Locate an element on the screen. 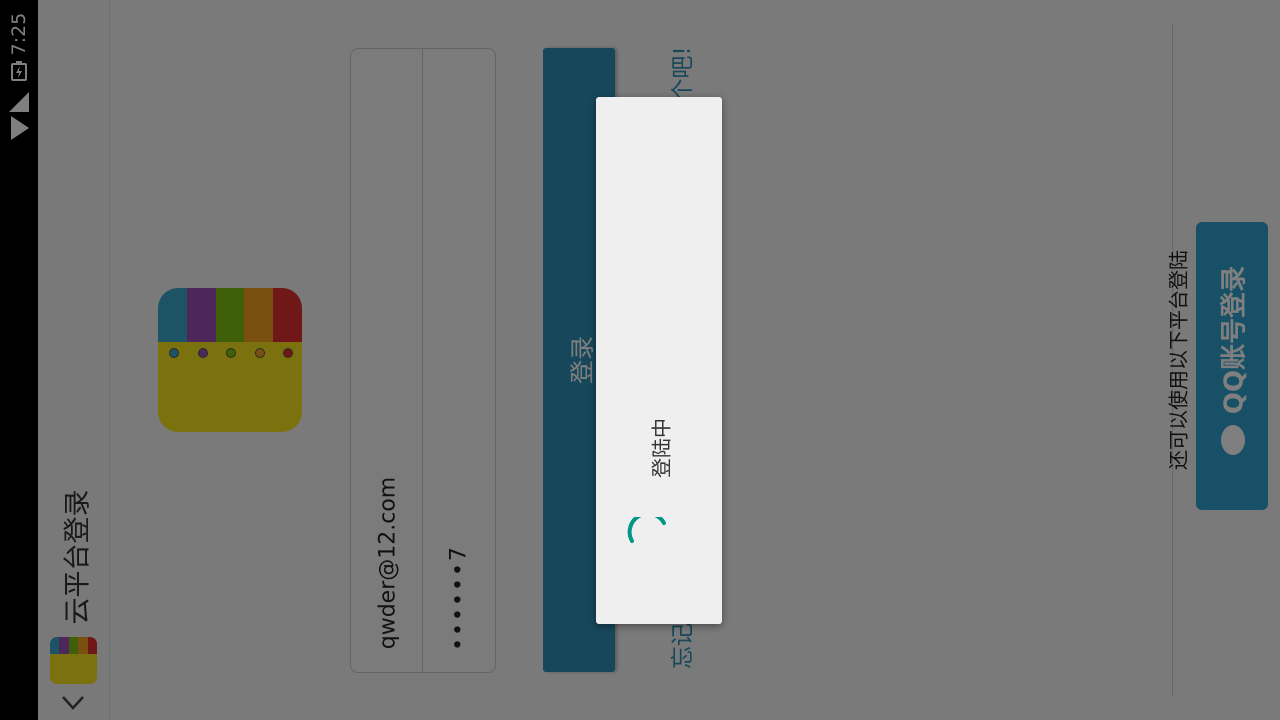  loading-message: 登陆中 is located at coordinates (661, 448).